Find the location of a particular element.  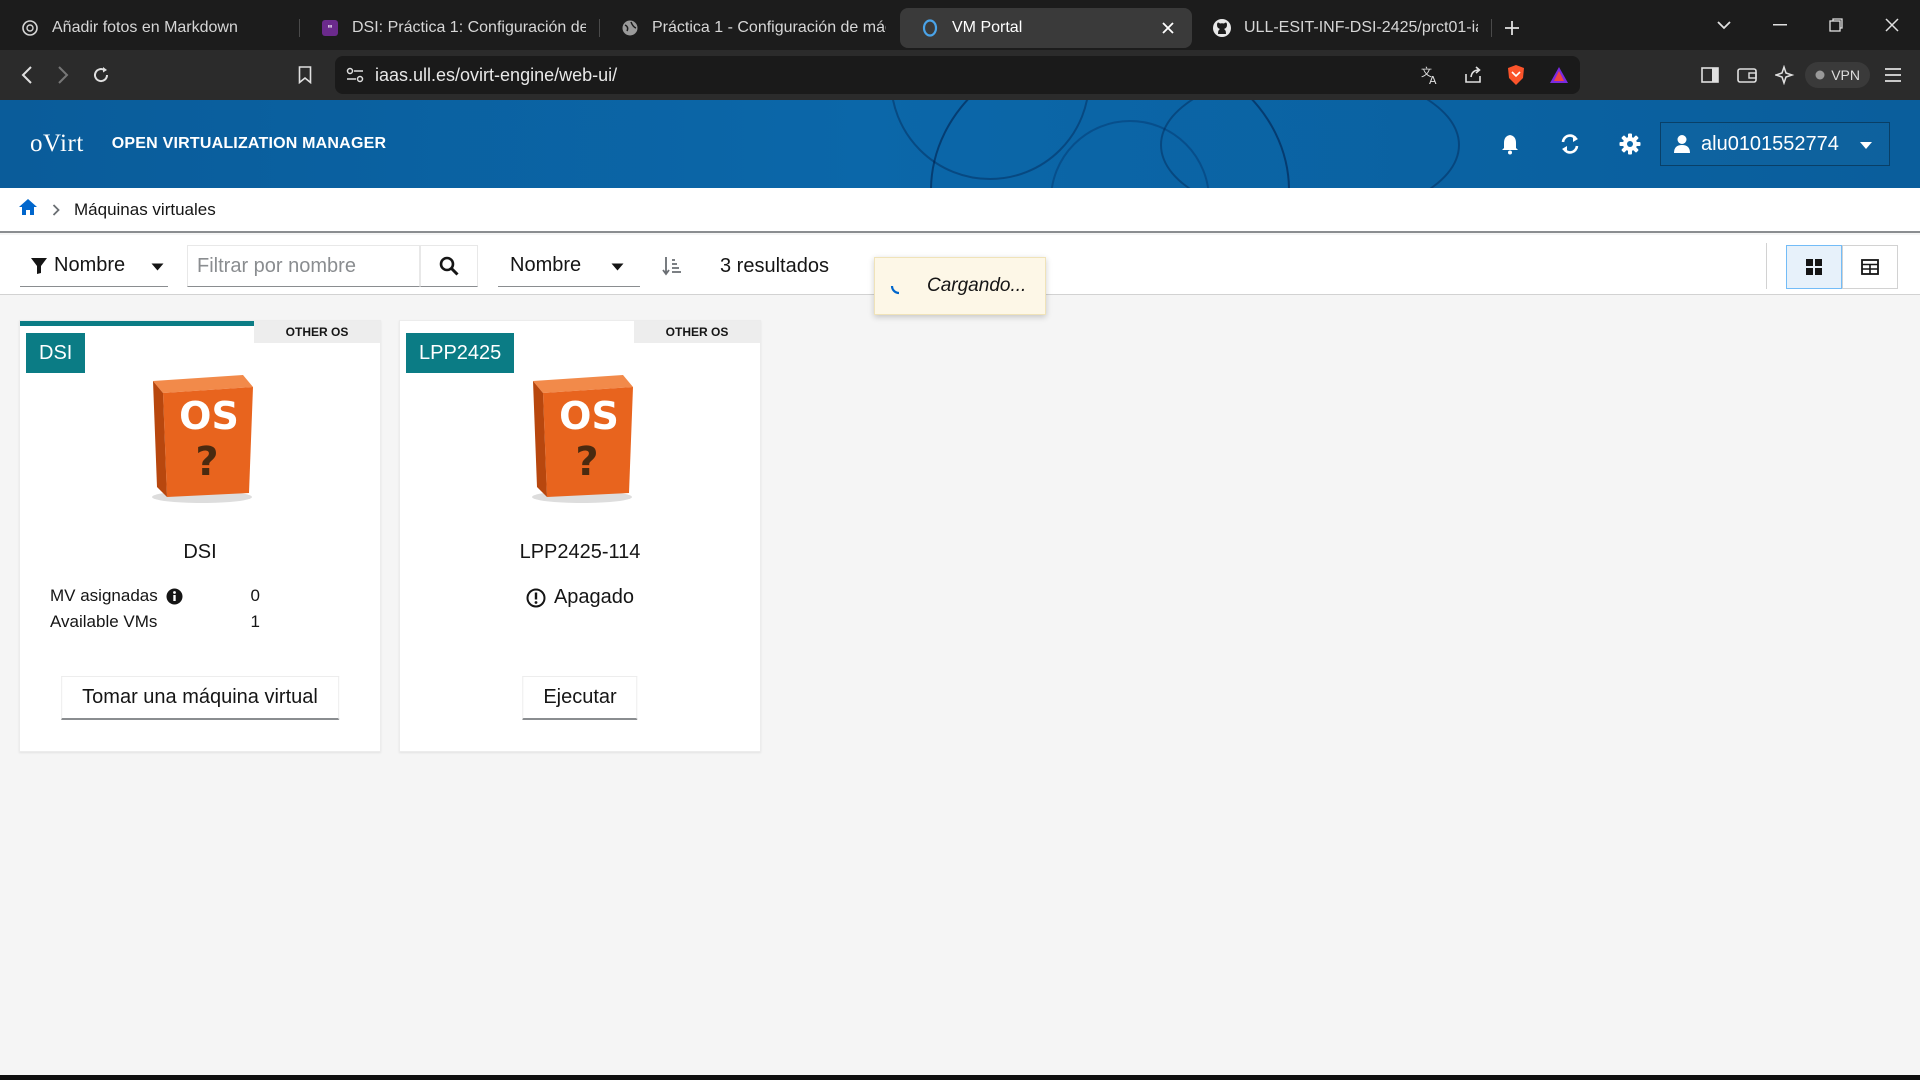

assigned-value: 0 is located at coordinates (255, 595).